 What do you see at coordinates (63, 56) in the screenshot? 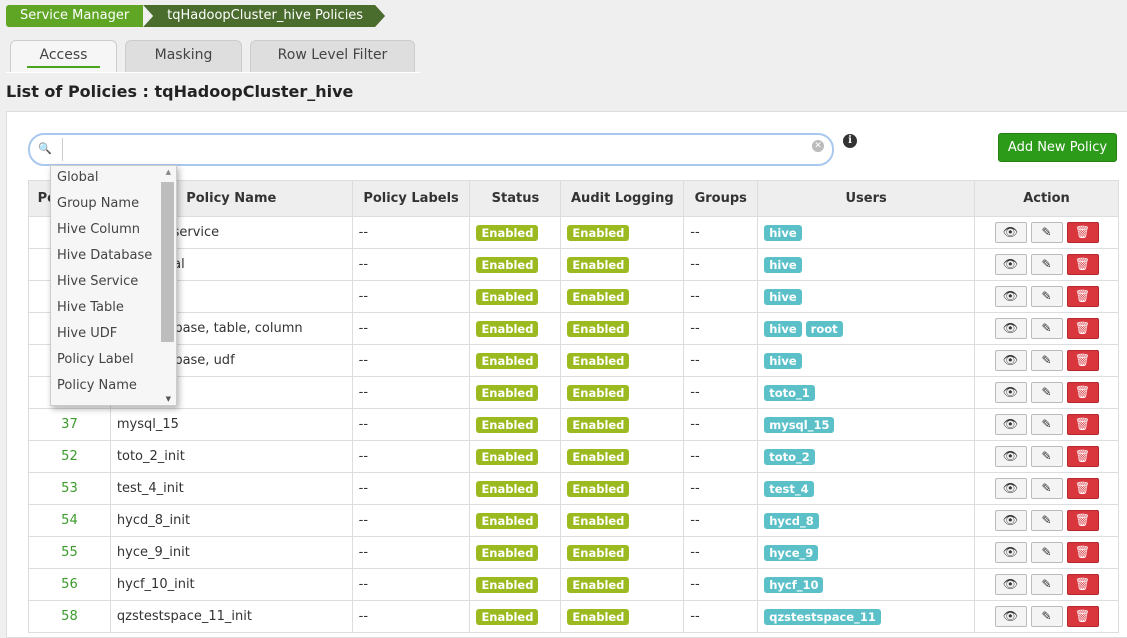
I see `tab-access: Access` at bounding box center [63, 56].